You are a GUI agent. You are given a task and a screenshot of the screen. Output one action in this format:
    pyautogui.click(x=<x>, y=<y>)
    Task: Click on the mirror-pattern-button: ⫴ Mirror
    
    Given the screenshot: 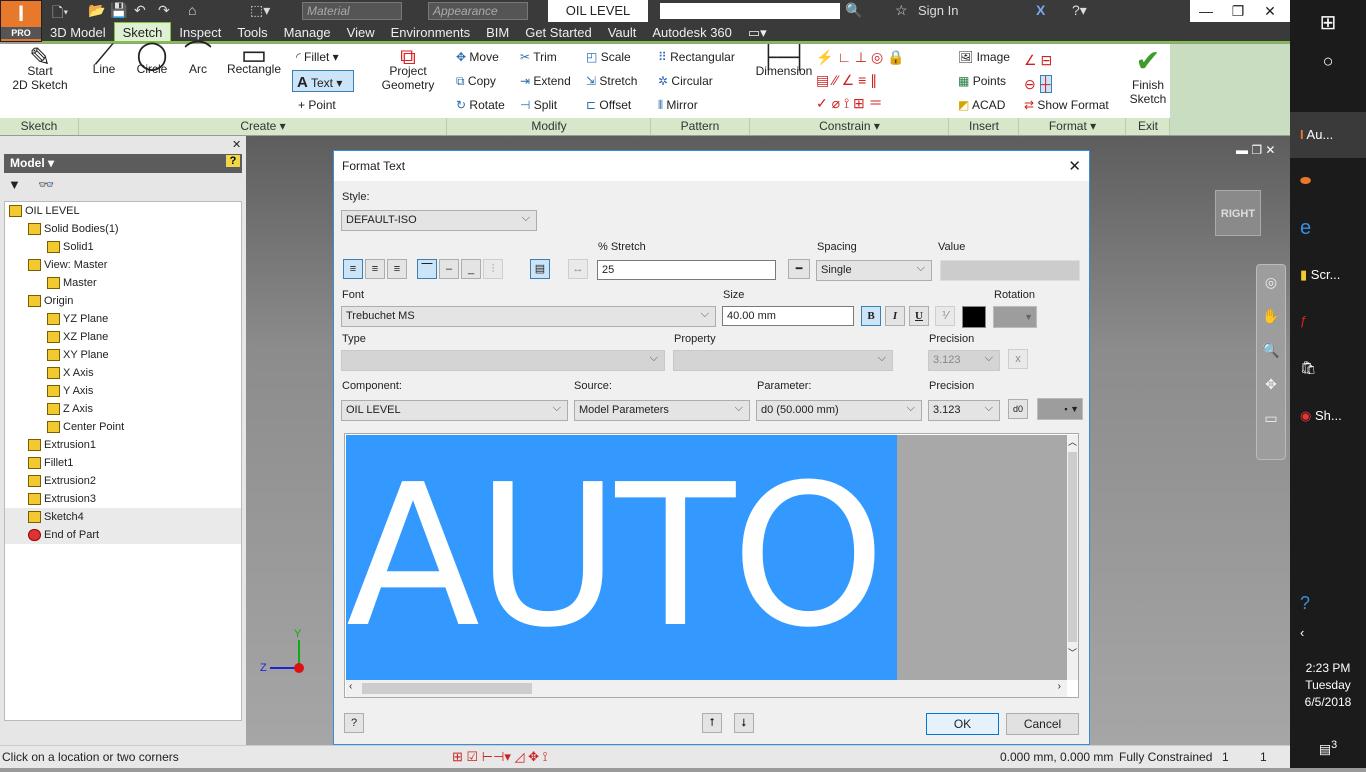 What is the action you would take?
    pyautogui.click(x=678, y=105)
    